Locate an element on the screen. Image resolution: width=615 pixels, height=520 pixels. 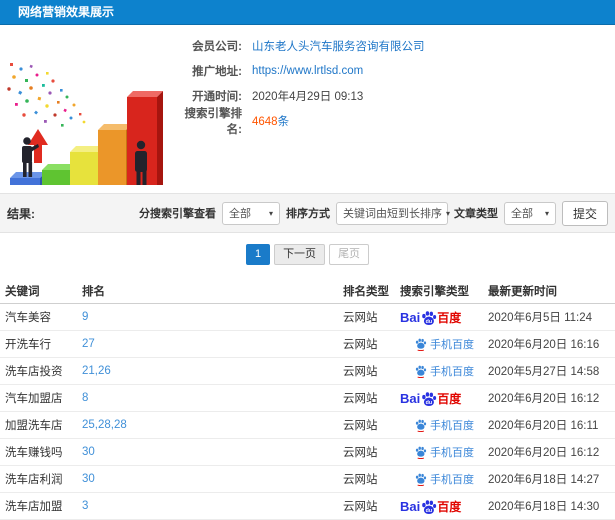
keyword-cell: 洗车店投资 is located at coordinates (34, 372).